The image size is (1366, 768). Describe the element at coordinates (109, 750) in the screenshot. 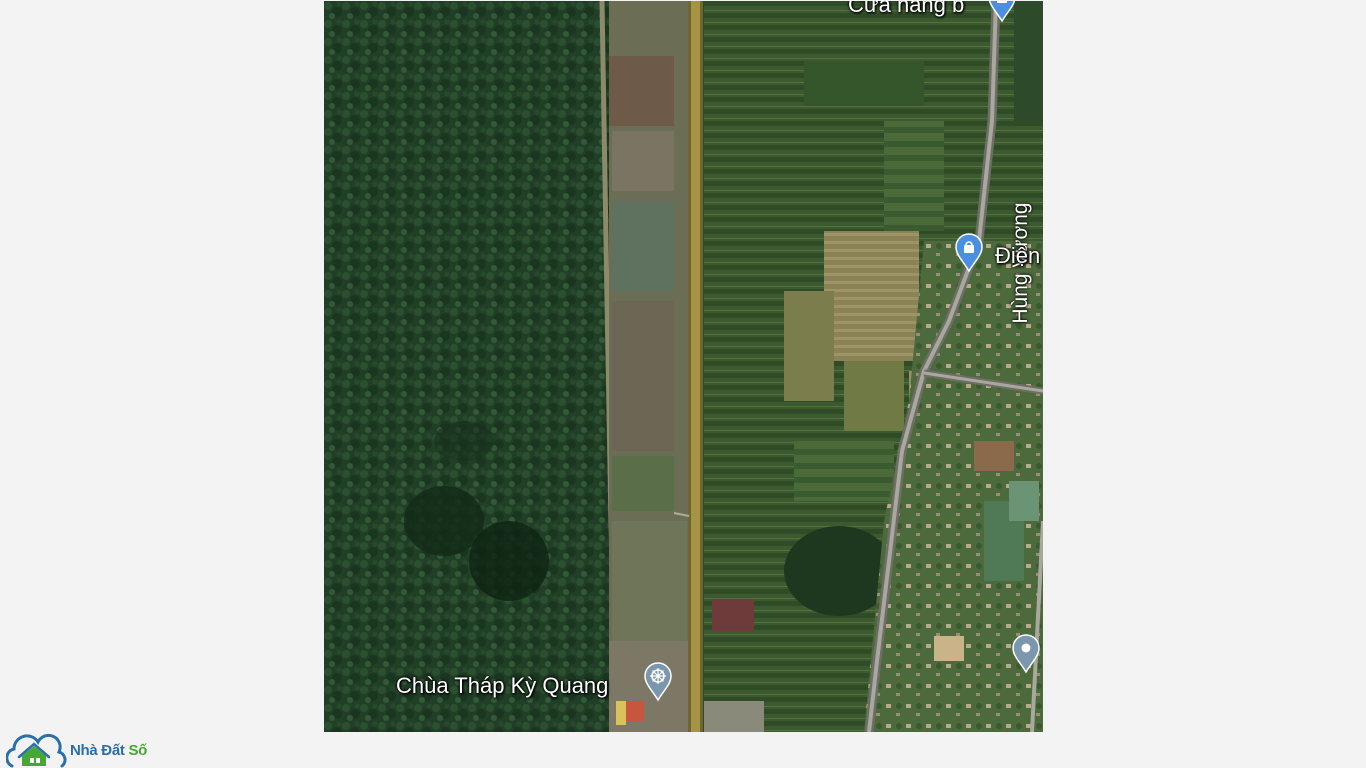

I see `logo-text: Nhà Đất Số` at that location.